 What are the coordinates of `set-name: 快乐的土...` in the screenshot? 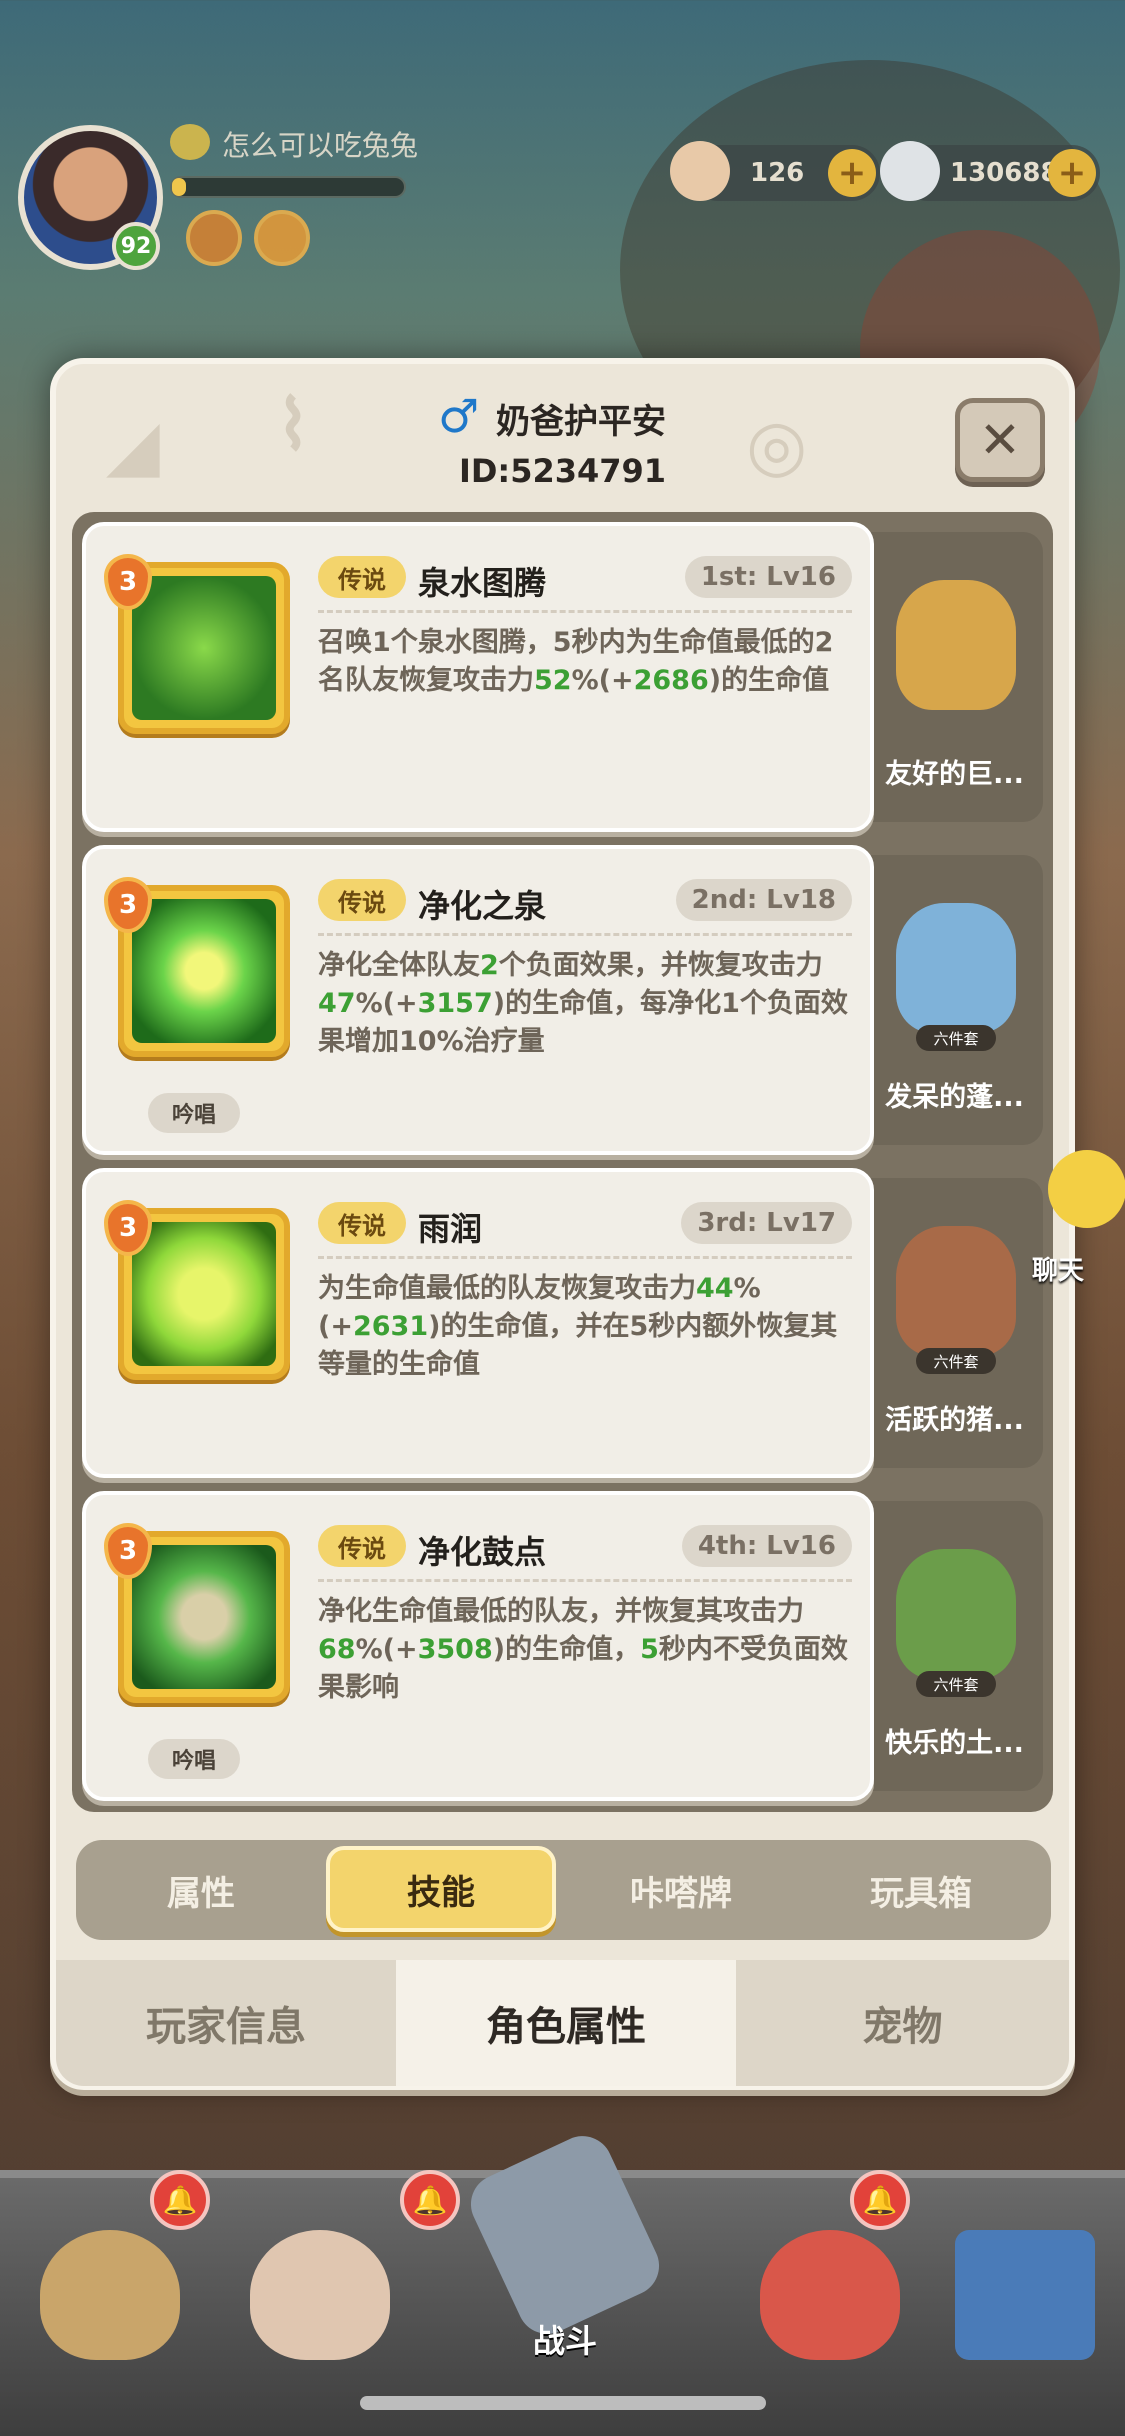 It's located at (954, 1743).